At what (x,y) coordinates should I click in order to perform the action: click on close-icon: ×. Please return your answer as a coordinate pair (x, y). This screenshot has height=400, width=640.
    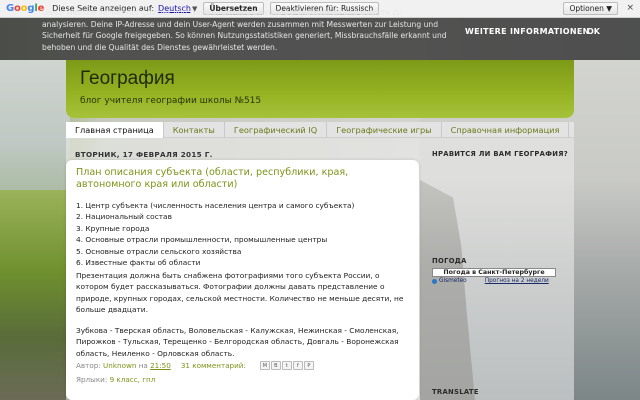
    Looking at the image, I should click on (630, 8).